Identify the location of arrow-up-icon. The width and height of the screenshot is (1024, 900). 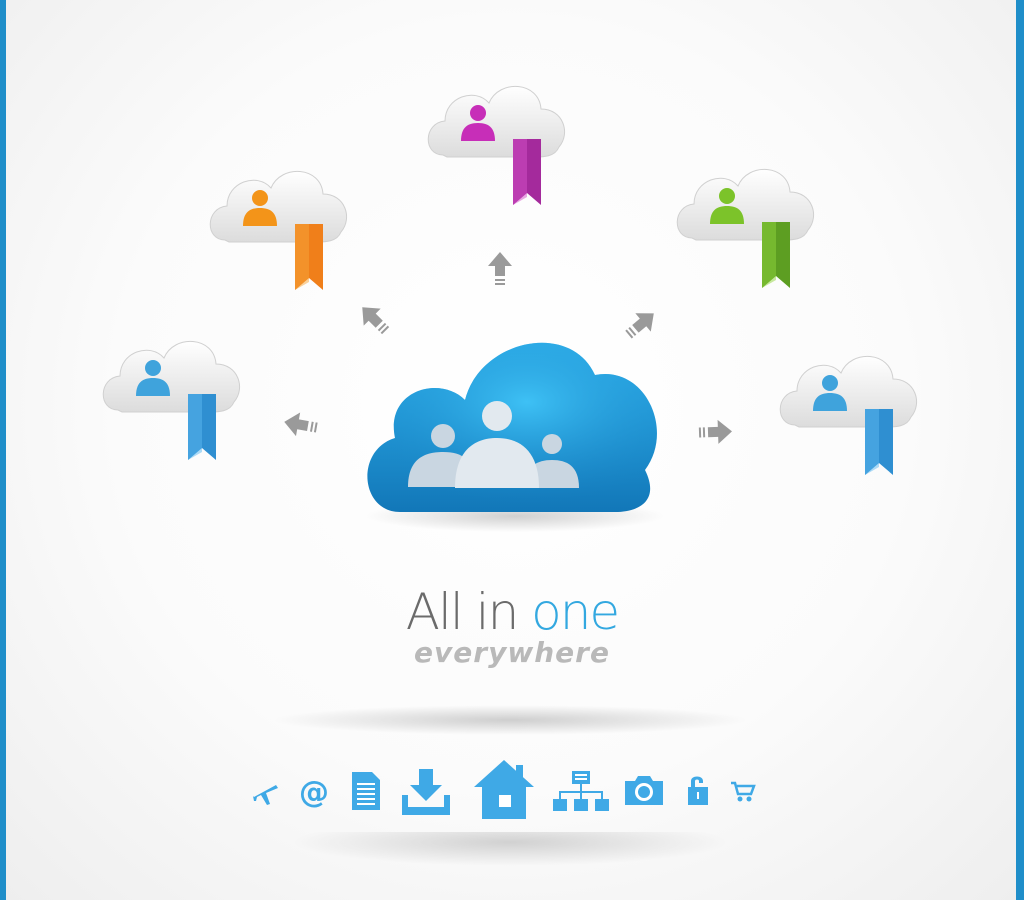
(500, 268).